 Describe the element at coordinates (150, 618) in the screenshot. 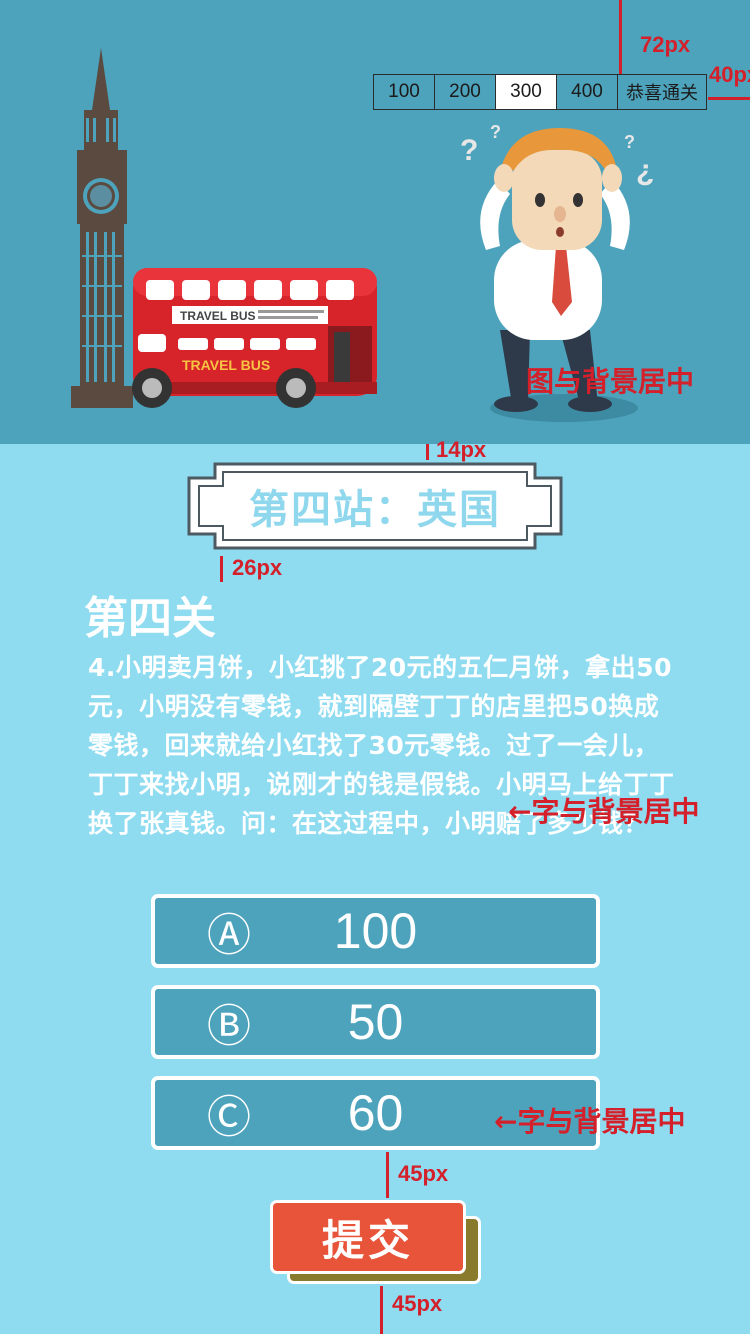

I see `level-heading: 第四关` at that location.